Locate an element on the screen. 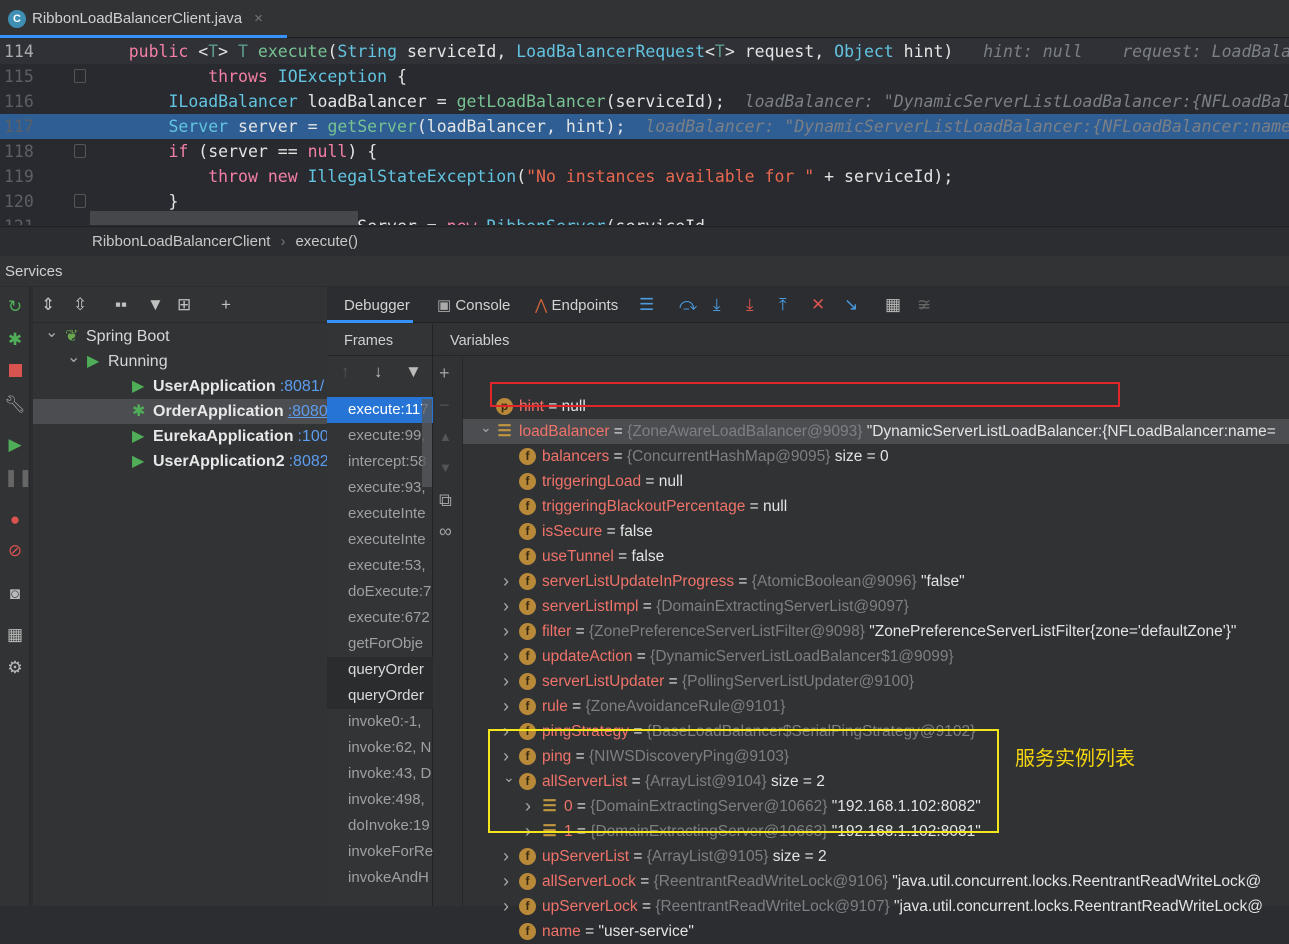 The height and width of the screenshot is (944, 1289). drop-frame-icon: ✕ is located at coordinates (818, 305).